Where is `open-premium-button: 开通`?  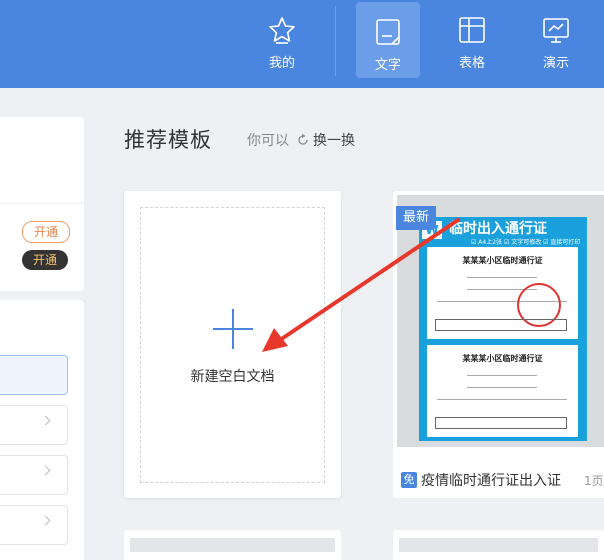 open-premium-button: 开通 is located at coordinates (45, 260).